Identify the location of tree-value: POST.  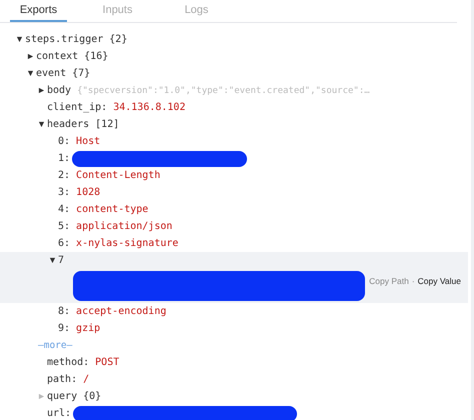
(107, 362).